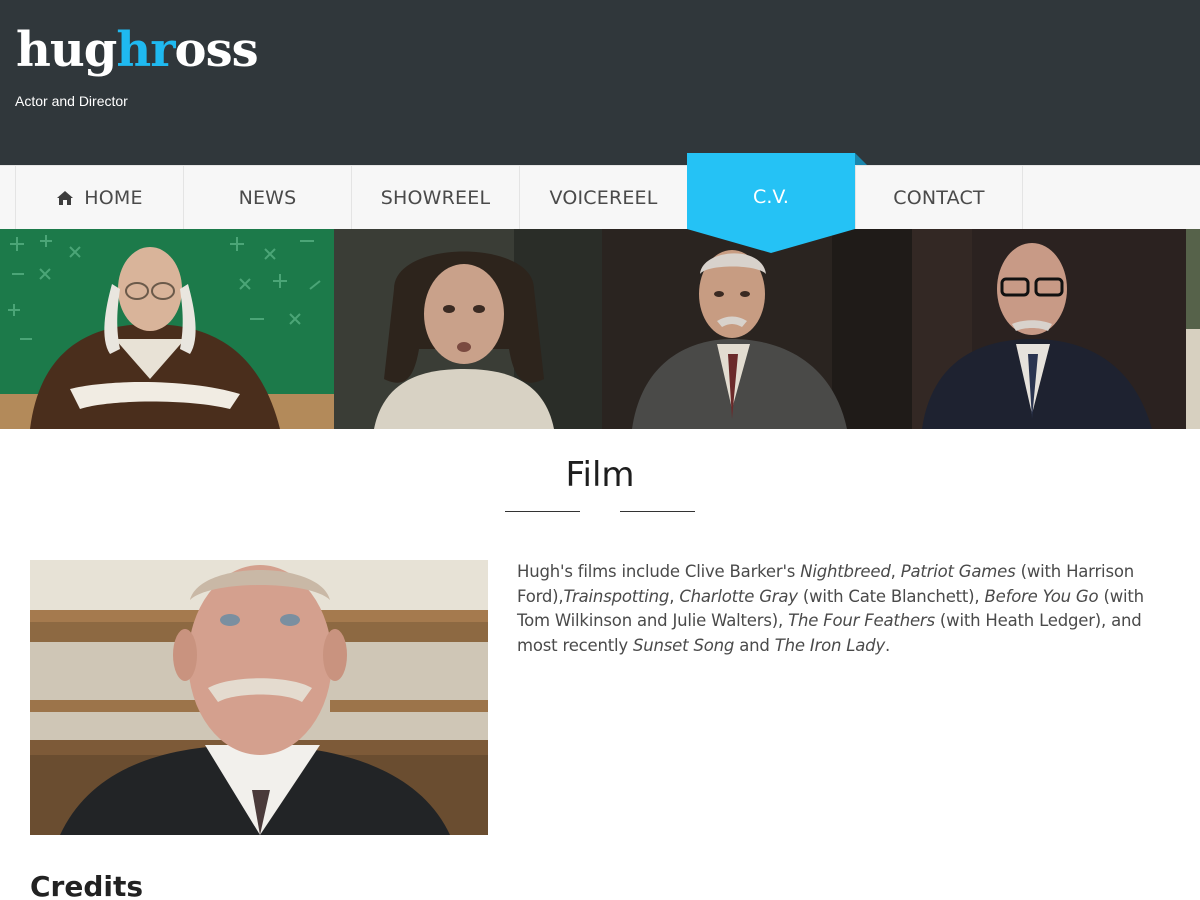  Describe the element at coordinates (145, 50) in the screenshot. I see `logo-text-highlight: hr` at that location.